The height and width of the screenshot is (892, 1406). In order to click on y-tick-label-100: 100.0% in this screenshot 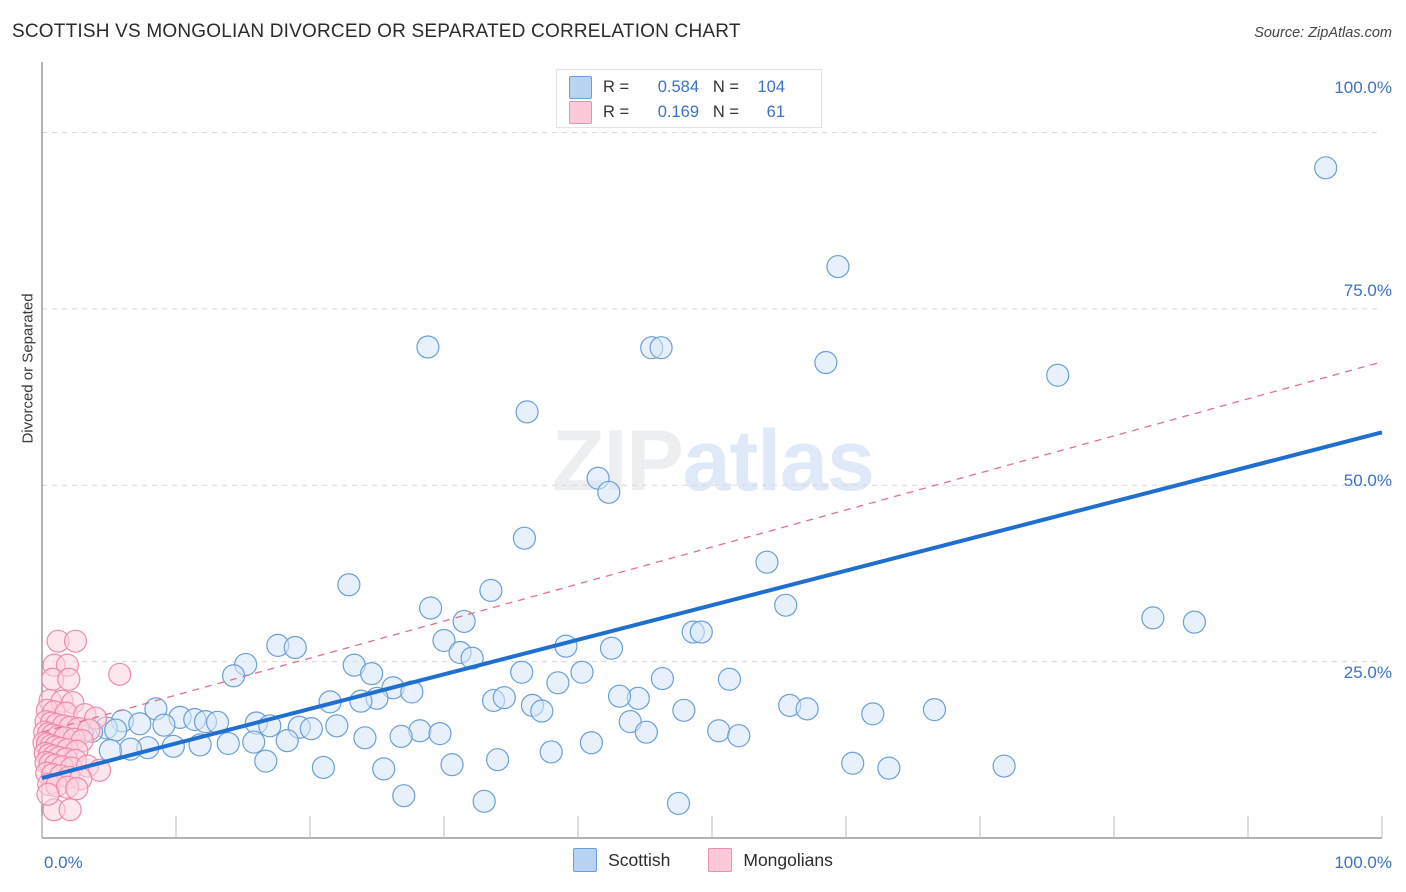, I will do `click(1363, 87)`.